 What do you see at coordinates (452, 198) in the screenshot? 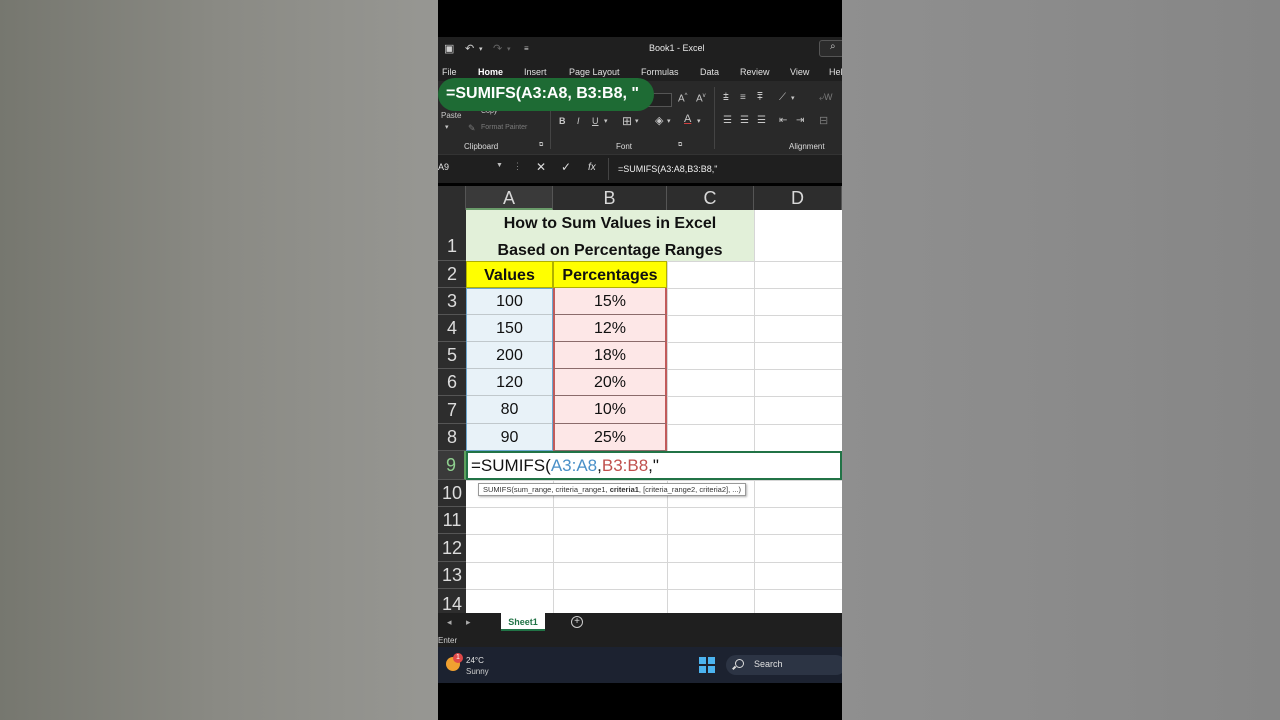
I see `select-all-button` at bounding box center [452, 198].